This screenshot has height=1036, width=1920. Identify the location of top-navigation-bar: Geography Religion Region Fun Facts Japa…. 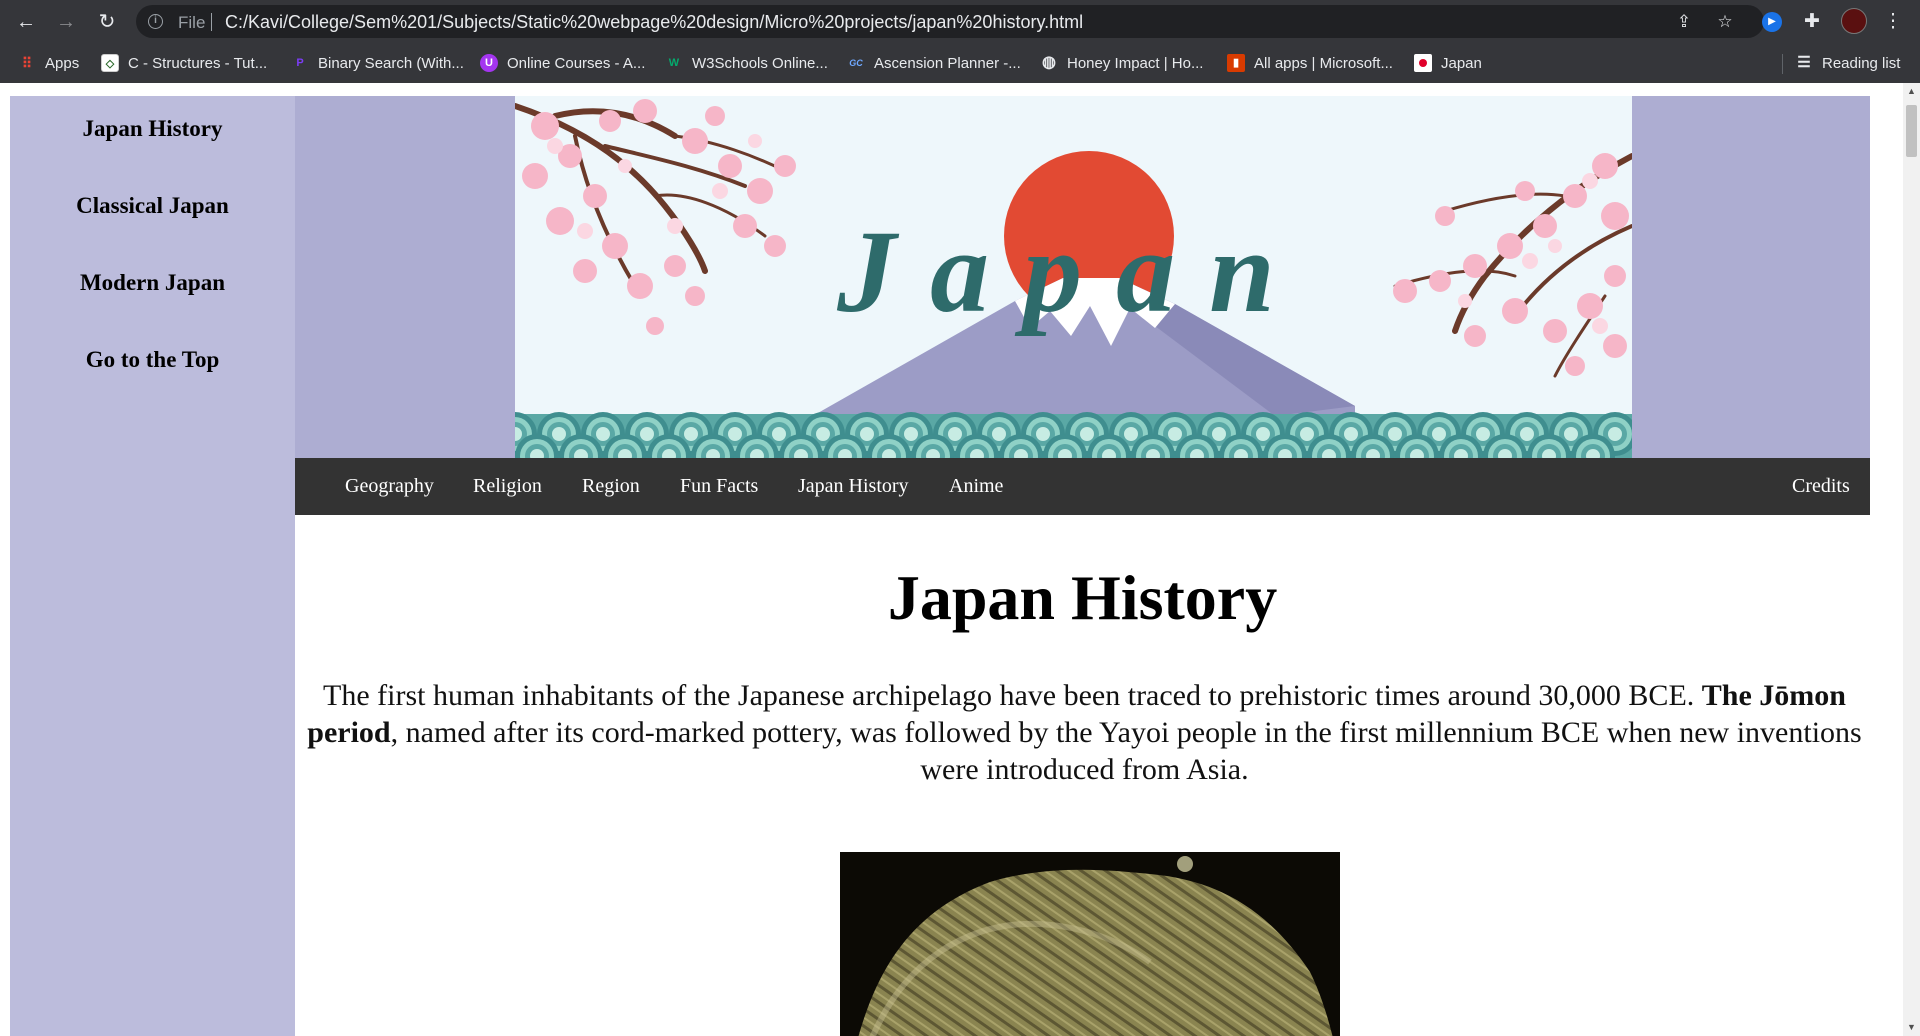
(1082, 486).